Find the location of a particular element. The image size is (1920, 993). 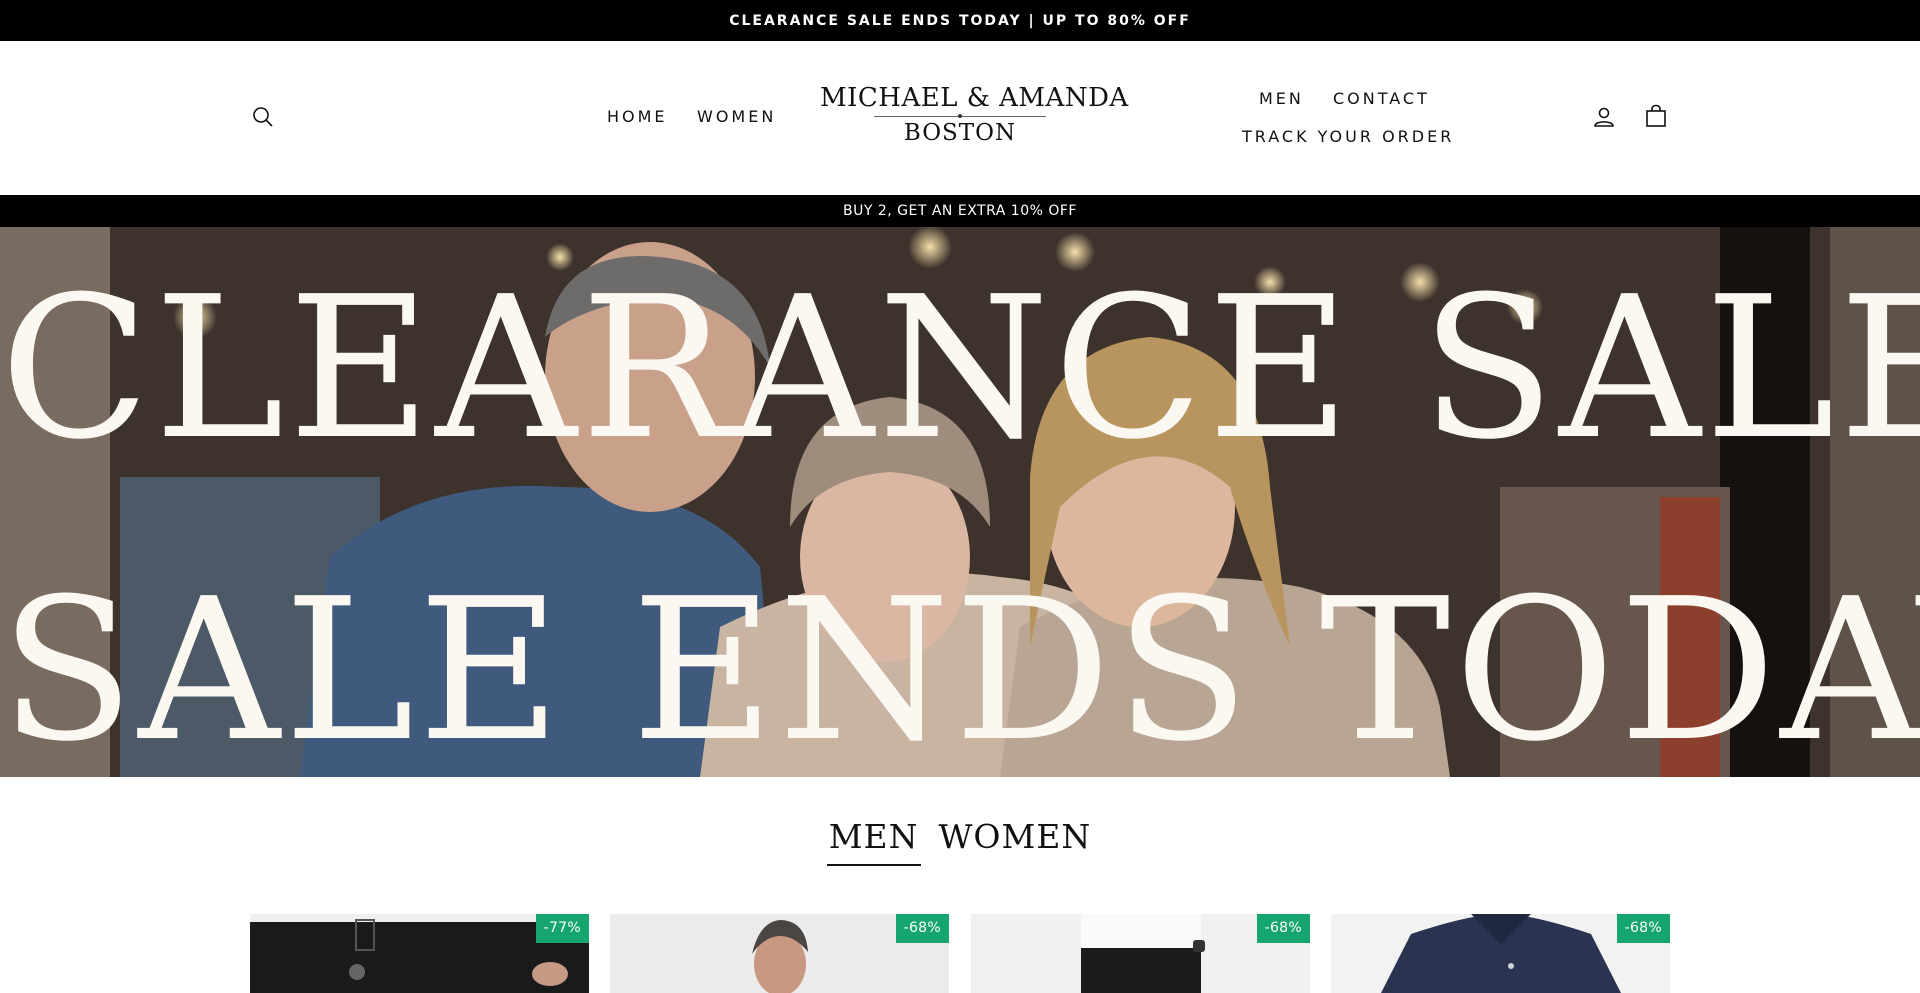

search-icon is located at coordinates (263, 117).